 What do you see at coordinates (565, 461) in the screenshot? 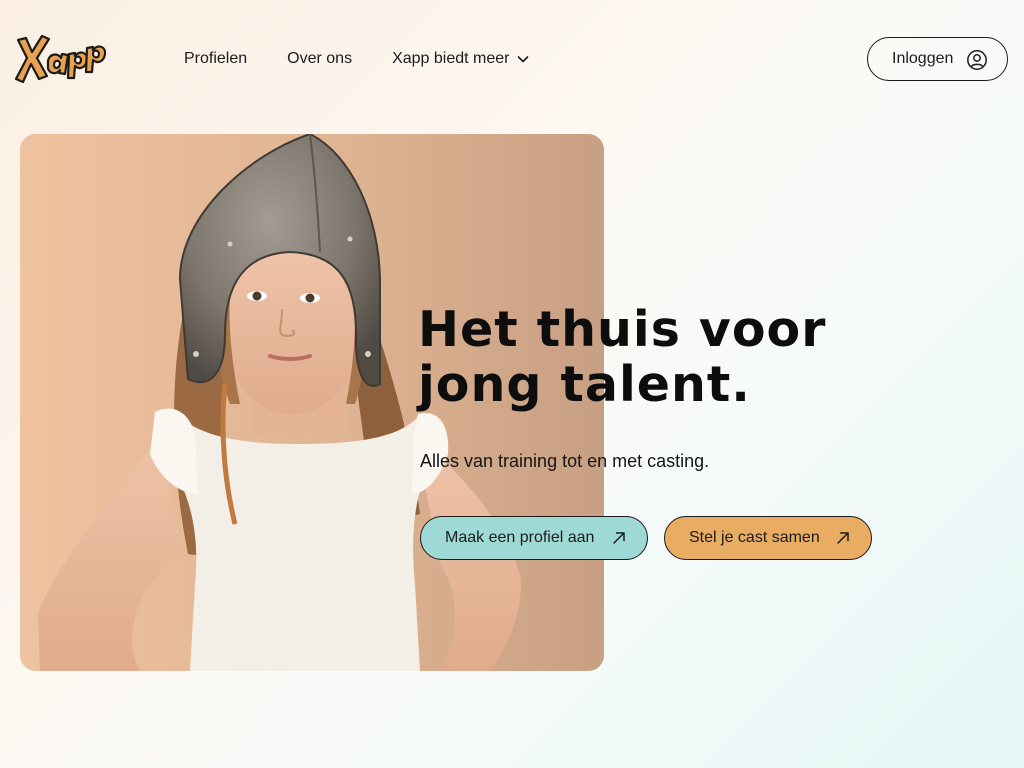
I see `hero-subline: Alles van training tot en met casting.` at bounding box center [565, 461].